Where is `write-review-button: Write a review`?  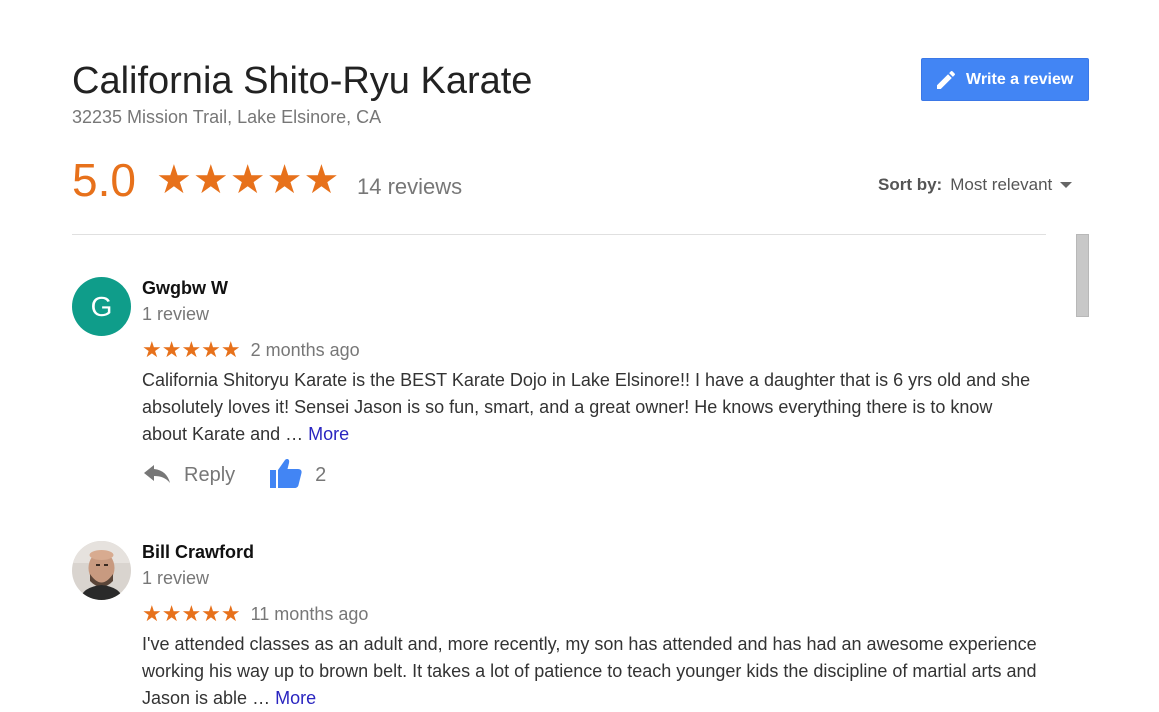
write-review-button: Write a review is located at coordinates (1005, 79).